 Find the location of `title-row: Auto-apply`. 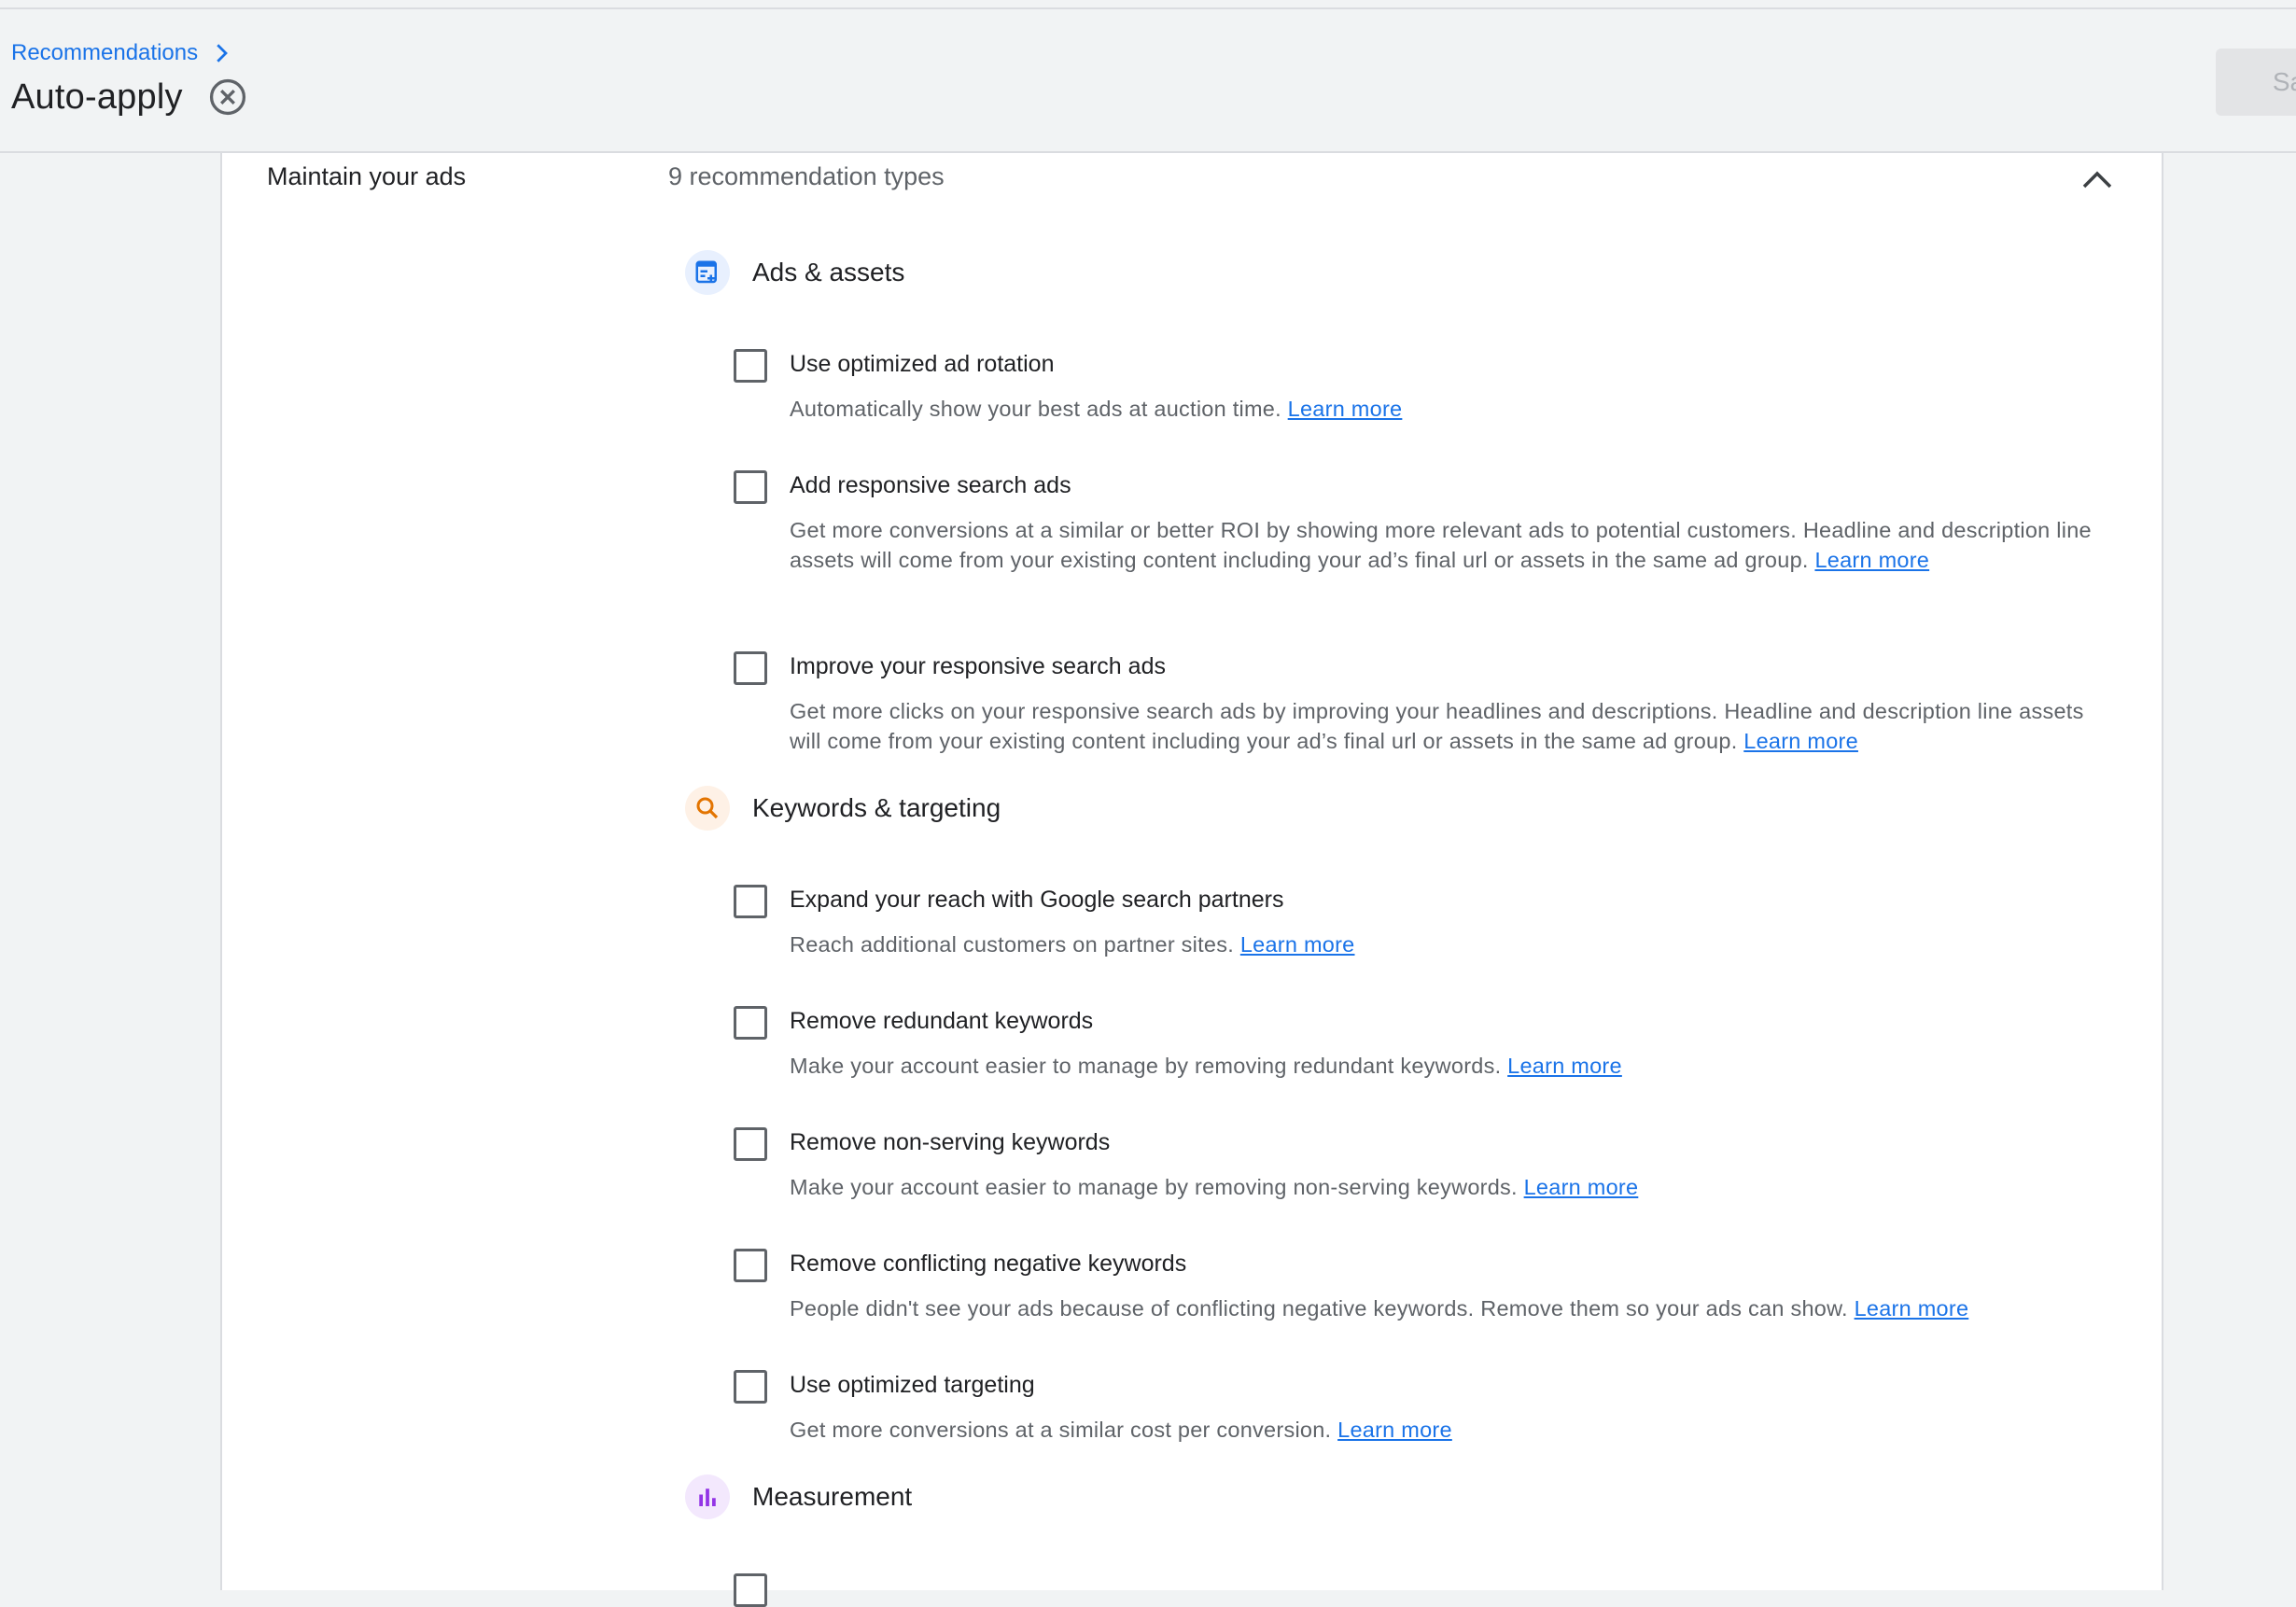

title-row: Auto-apply is located at coordinates (129, 97).